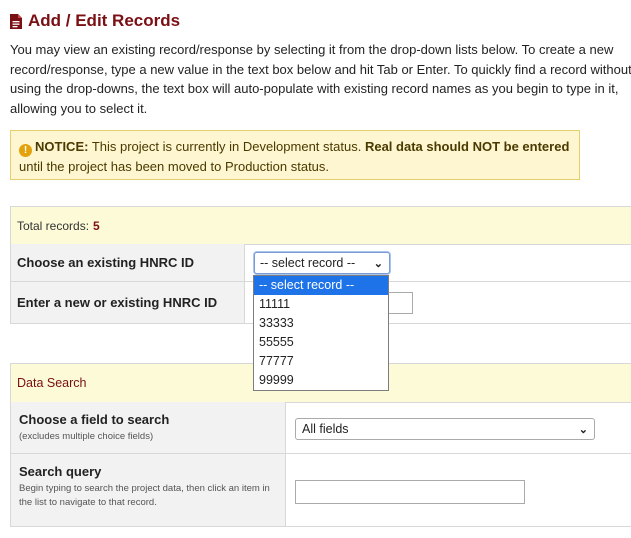 The height and width of the screenshot is (538, 631). What do you see at coordinates (104, 20) in the screenshot?
I see `page-title-text: Add / Edit Records` at bounding box center [104, 20].